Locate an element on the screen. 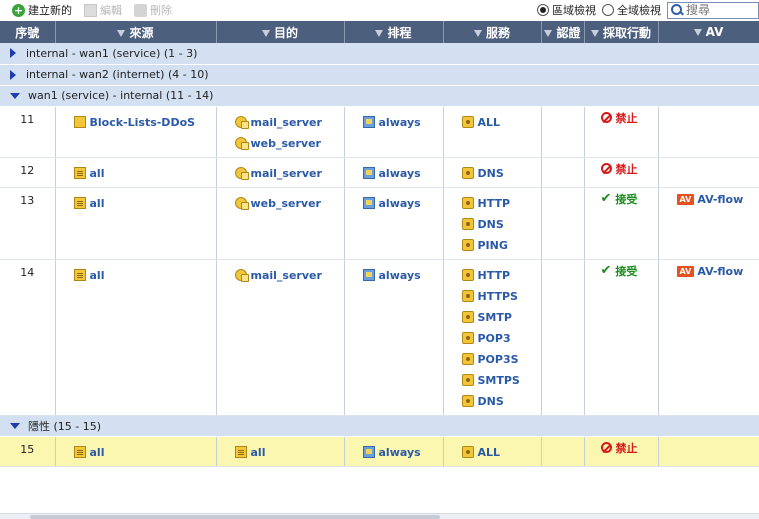 This screenshot has height=519, width=759. destination-label: mail_server is located at coordinates (286, 275).